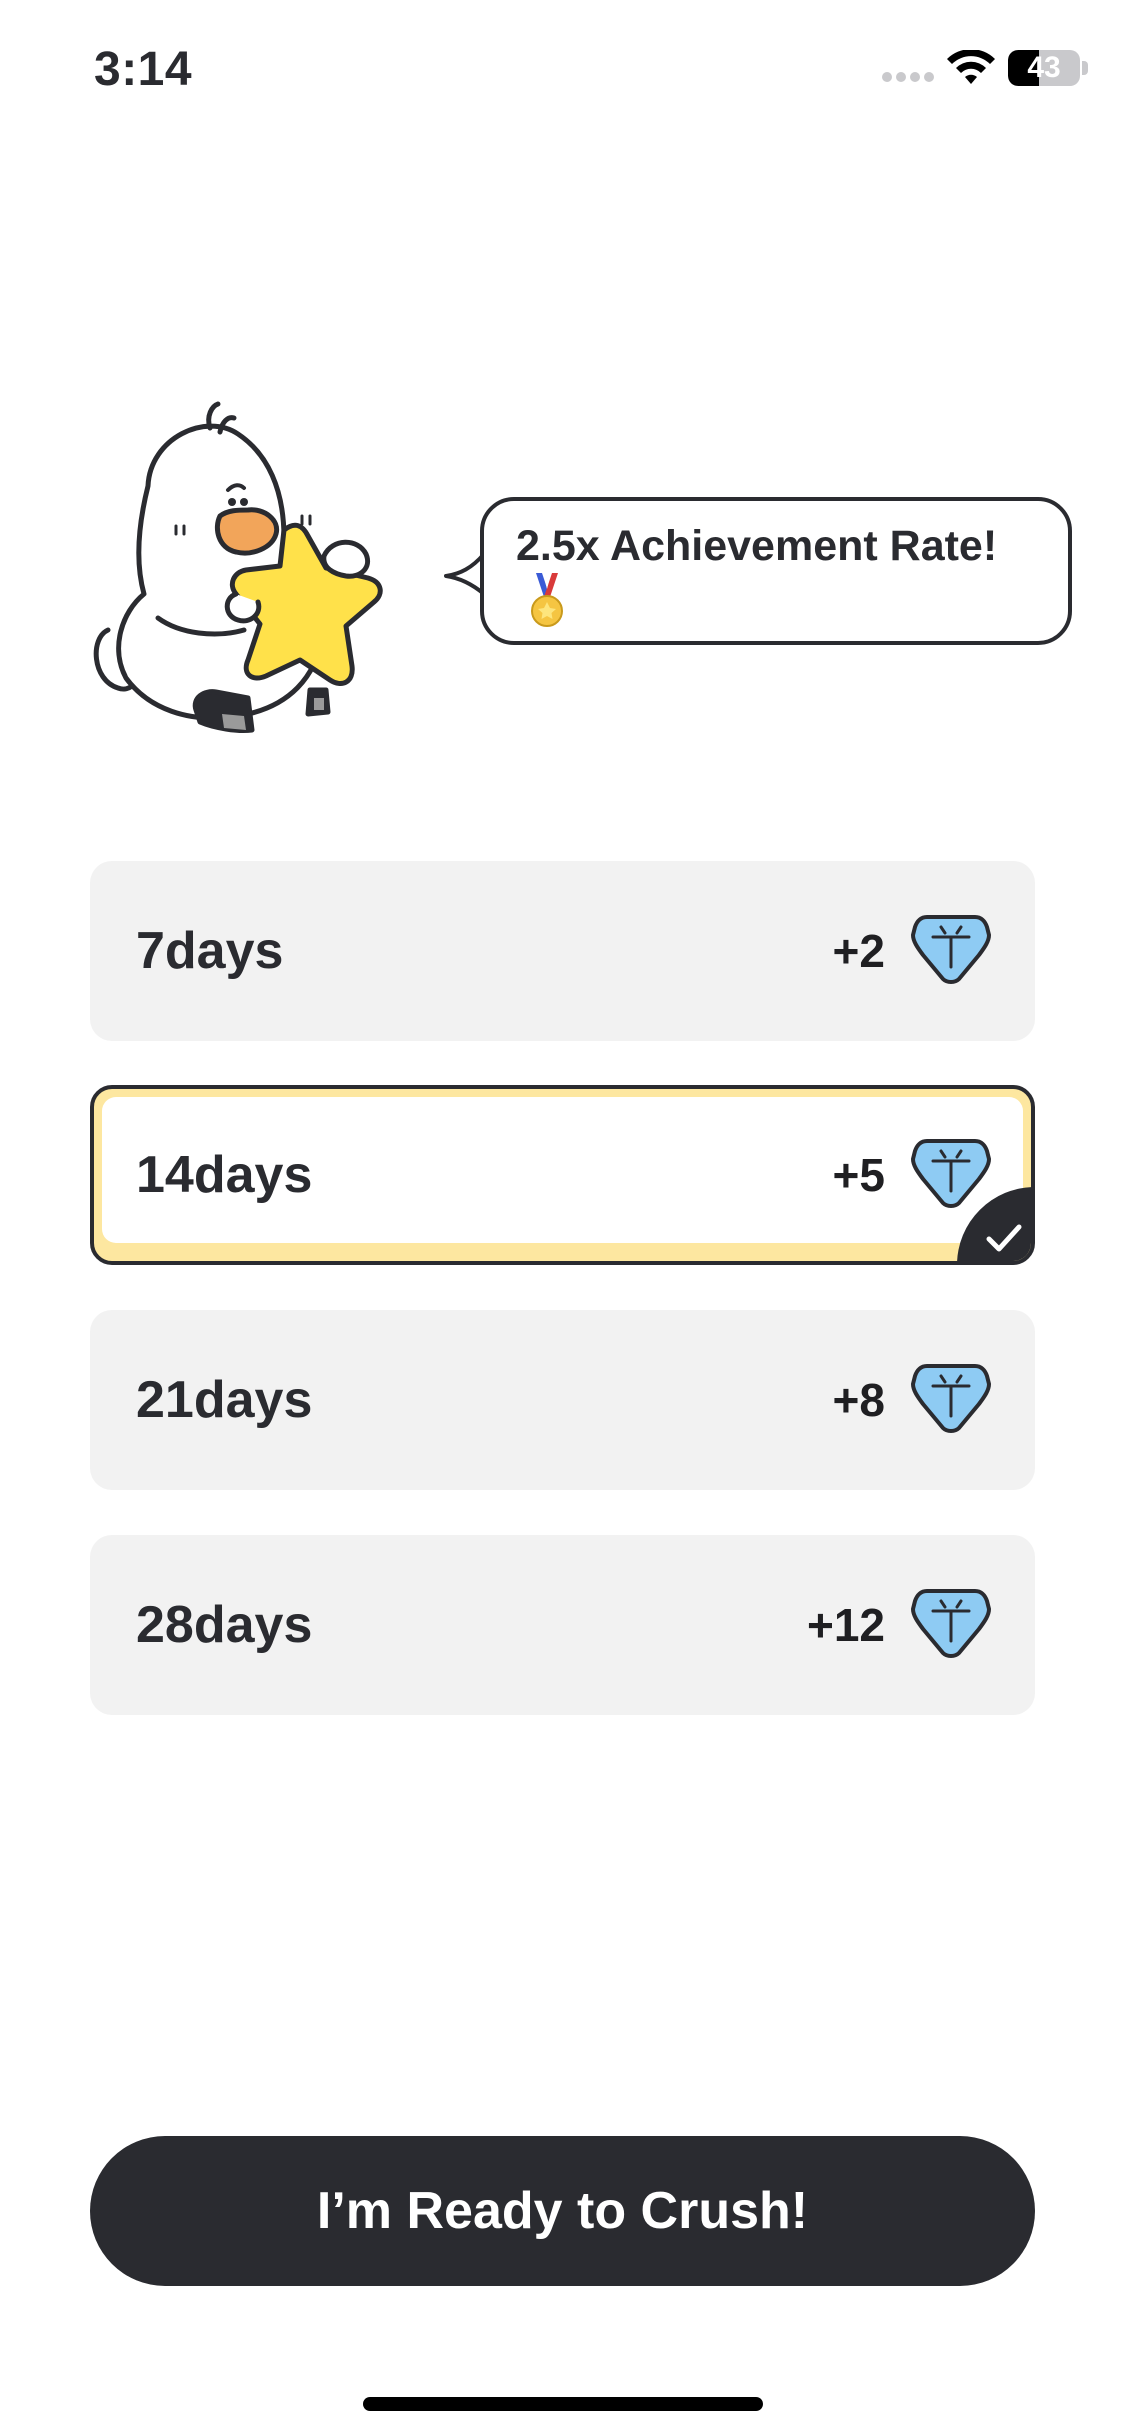  I want to click on option-21days: 21days +8, so click(562, 1400).